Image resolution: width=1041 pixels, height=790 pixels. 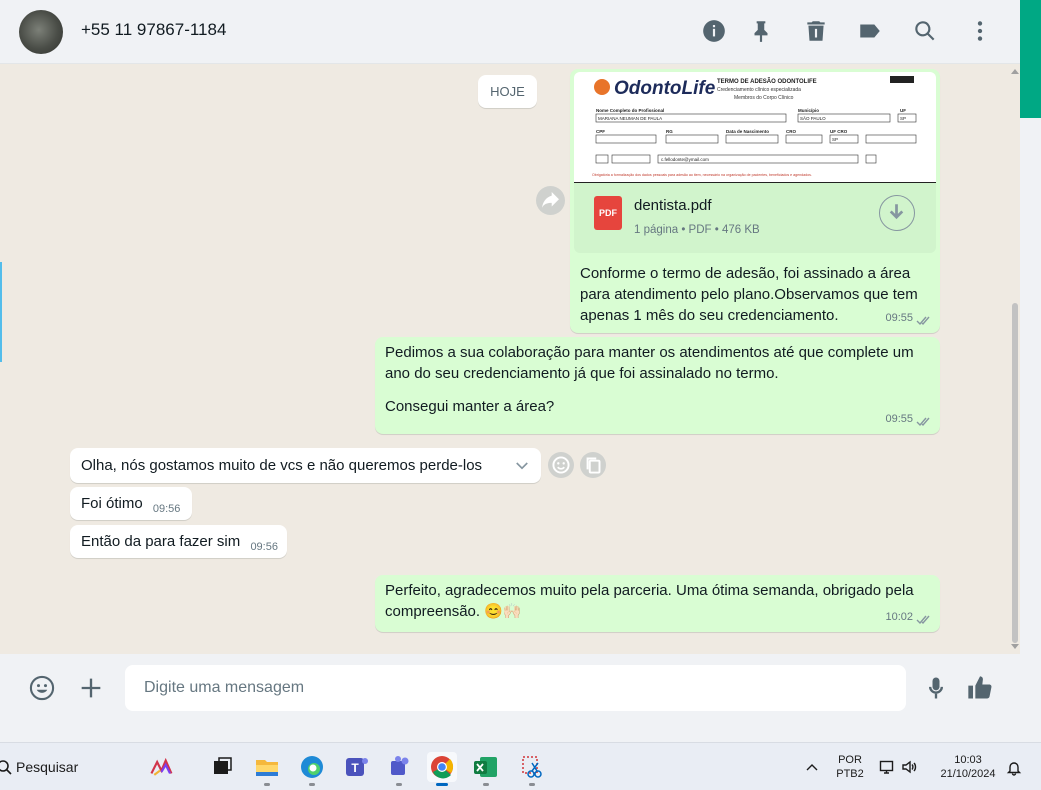 What do you see at coordinates (850, 767) in the screenshot?
I see `language-indicator: POR PTB2` at bounding box center [850, 767].